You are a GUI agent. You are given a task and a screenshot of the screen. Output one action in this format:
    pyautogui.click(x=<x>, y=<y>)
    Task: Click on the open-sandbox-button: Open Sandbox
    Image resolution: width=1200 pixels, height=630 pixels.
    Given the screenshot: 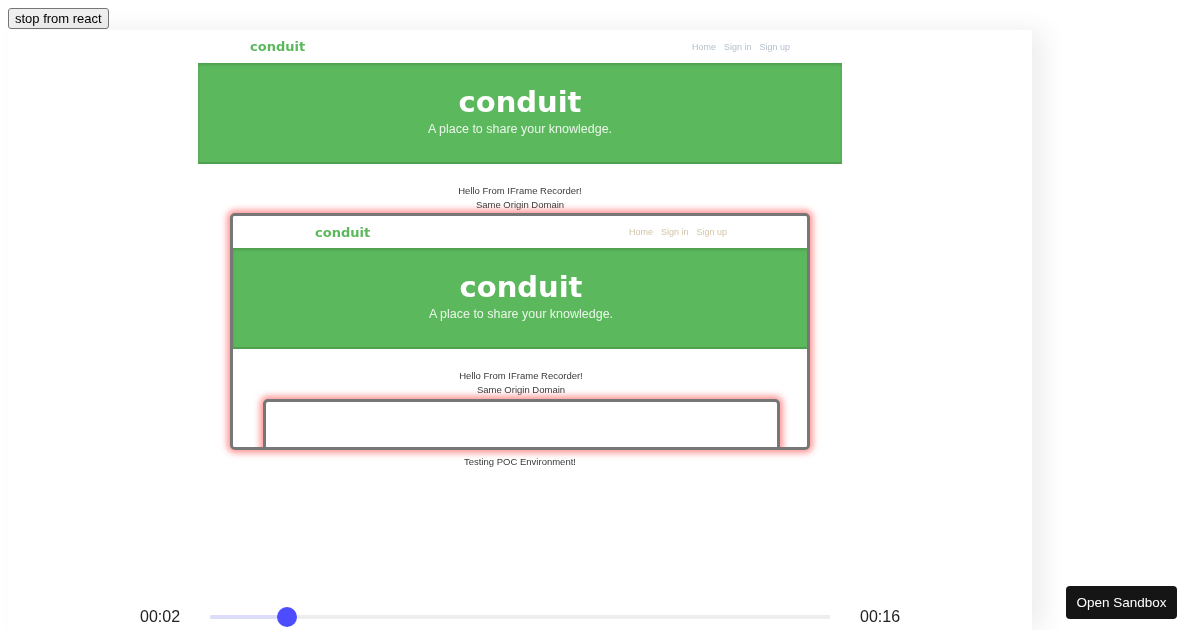 What is the action you would take?
    pyautogui.click(x=1121, y=602)
    